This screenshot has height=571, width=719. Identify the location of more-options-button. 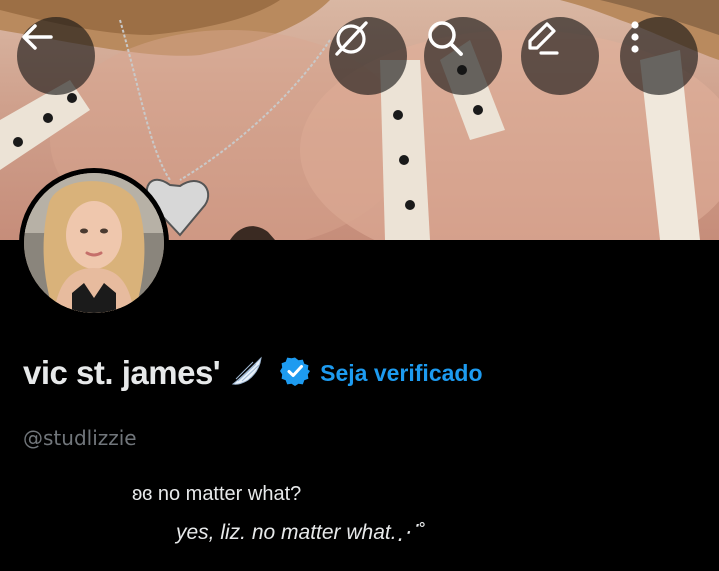
(659, 56).